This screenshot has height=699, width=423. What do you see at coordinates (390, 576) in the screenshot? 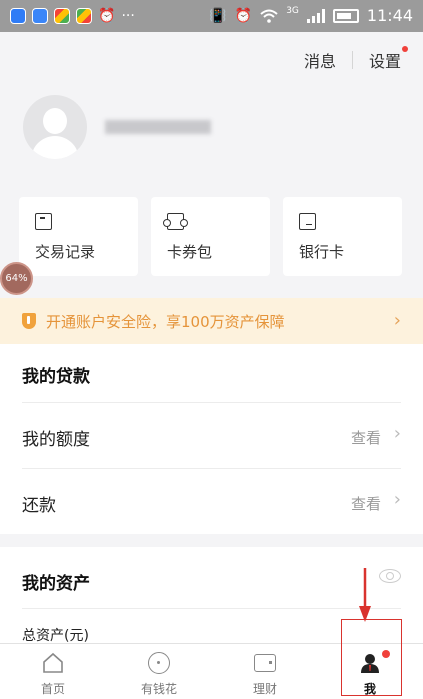
I see `eye-icon` at bounding box center [390, 576].